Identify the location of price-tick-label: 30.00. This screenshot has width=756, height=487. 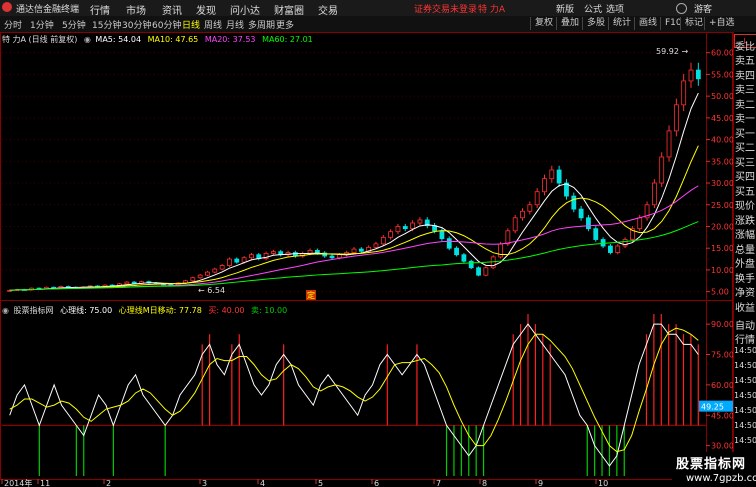
(722, 183).